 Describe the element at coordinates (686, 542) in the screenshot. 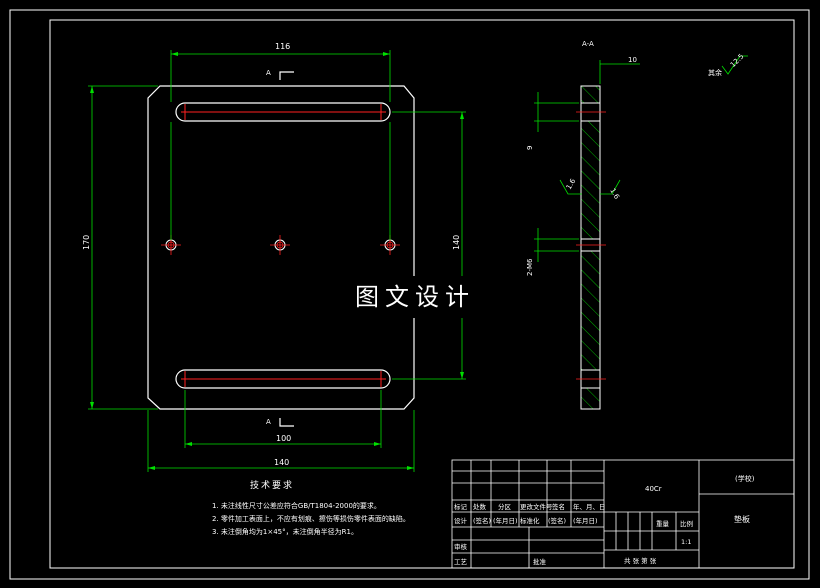

I see `tb-scale-value: 1:1` at that location.